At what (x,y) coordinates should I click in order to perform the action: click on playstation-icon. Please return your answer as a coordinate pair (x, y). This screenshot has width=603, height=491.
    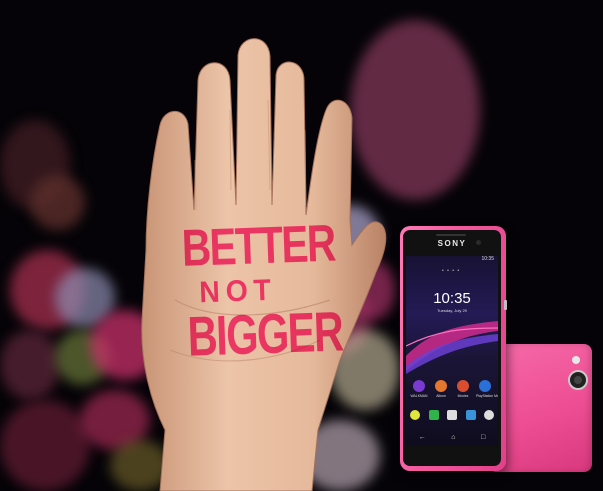
    Looking at the image, I should click on (485, 386).